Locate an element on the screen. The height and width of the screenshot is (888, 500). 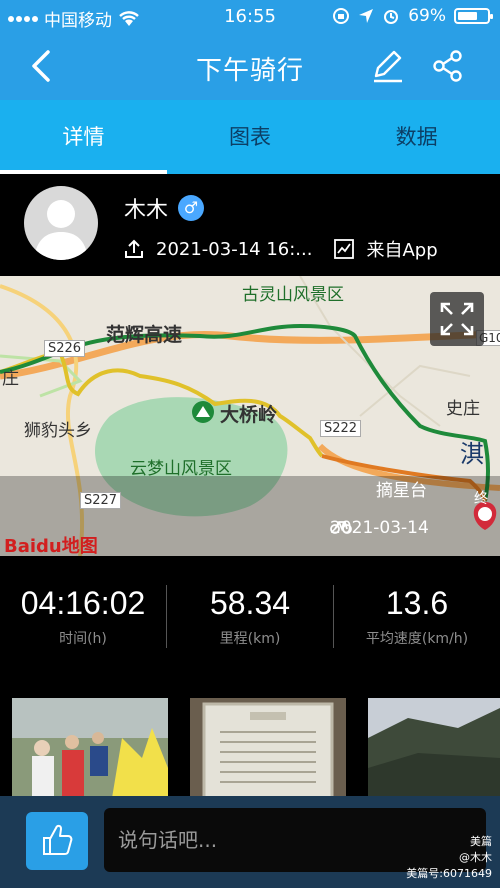
stat-distance: 58.34 里程(km) is located at coordinates (249, 616).